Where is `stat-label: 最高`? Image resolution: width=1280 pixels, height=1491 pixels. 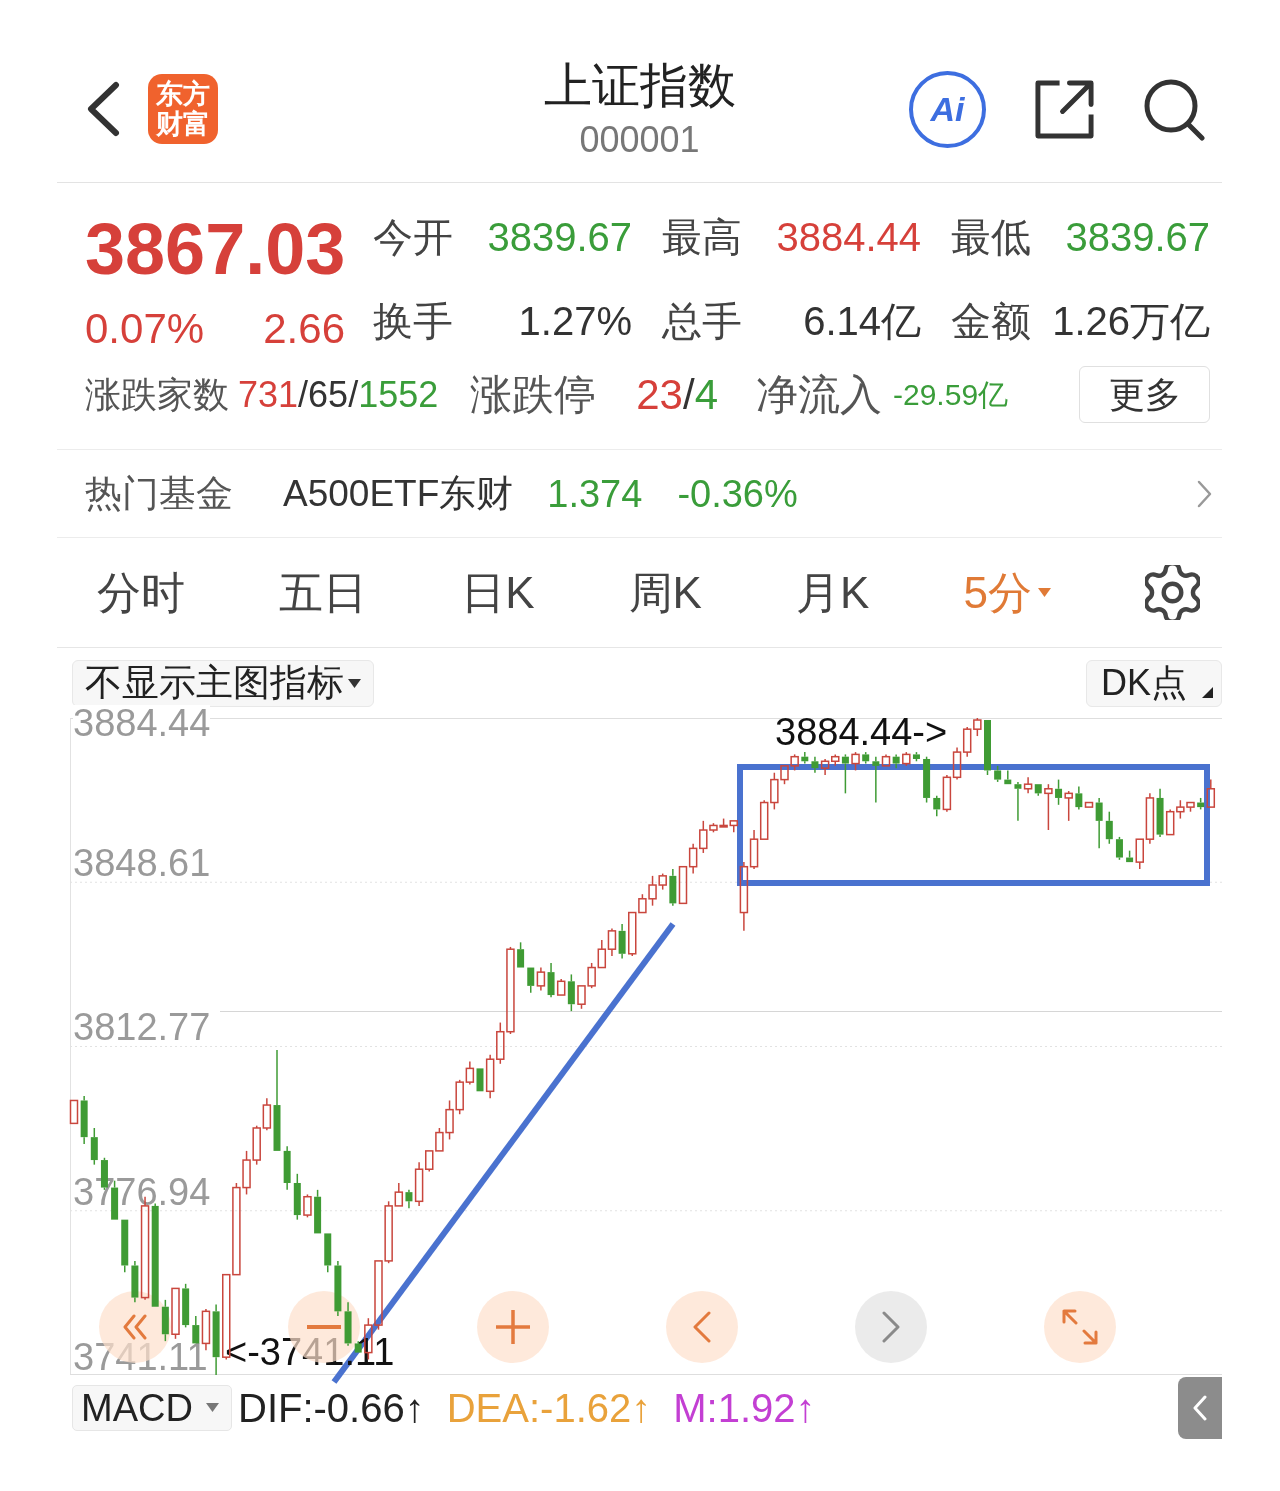
stat-label: 最高 is located at coordinates (702, 237).